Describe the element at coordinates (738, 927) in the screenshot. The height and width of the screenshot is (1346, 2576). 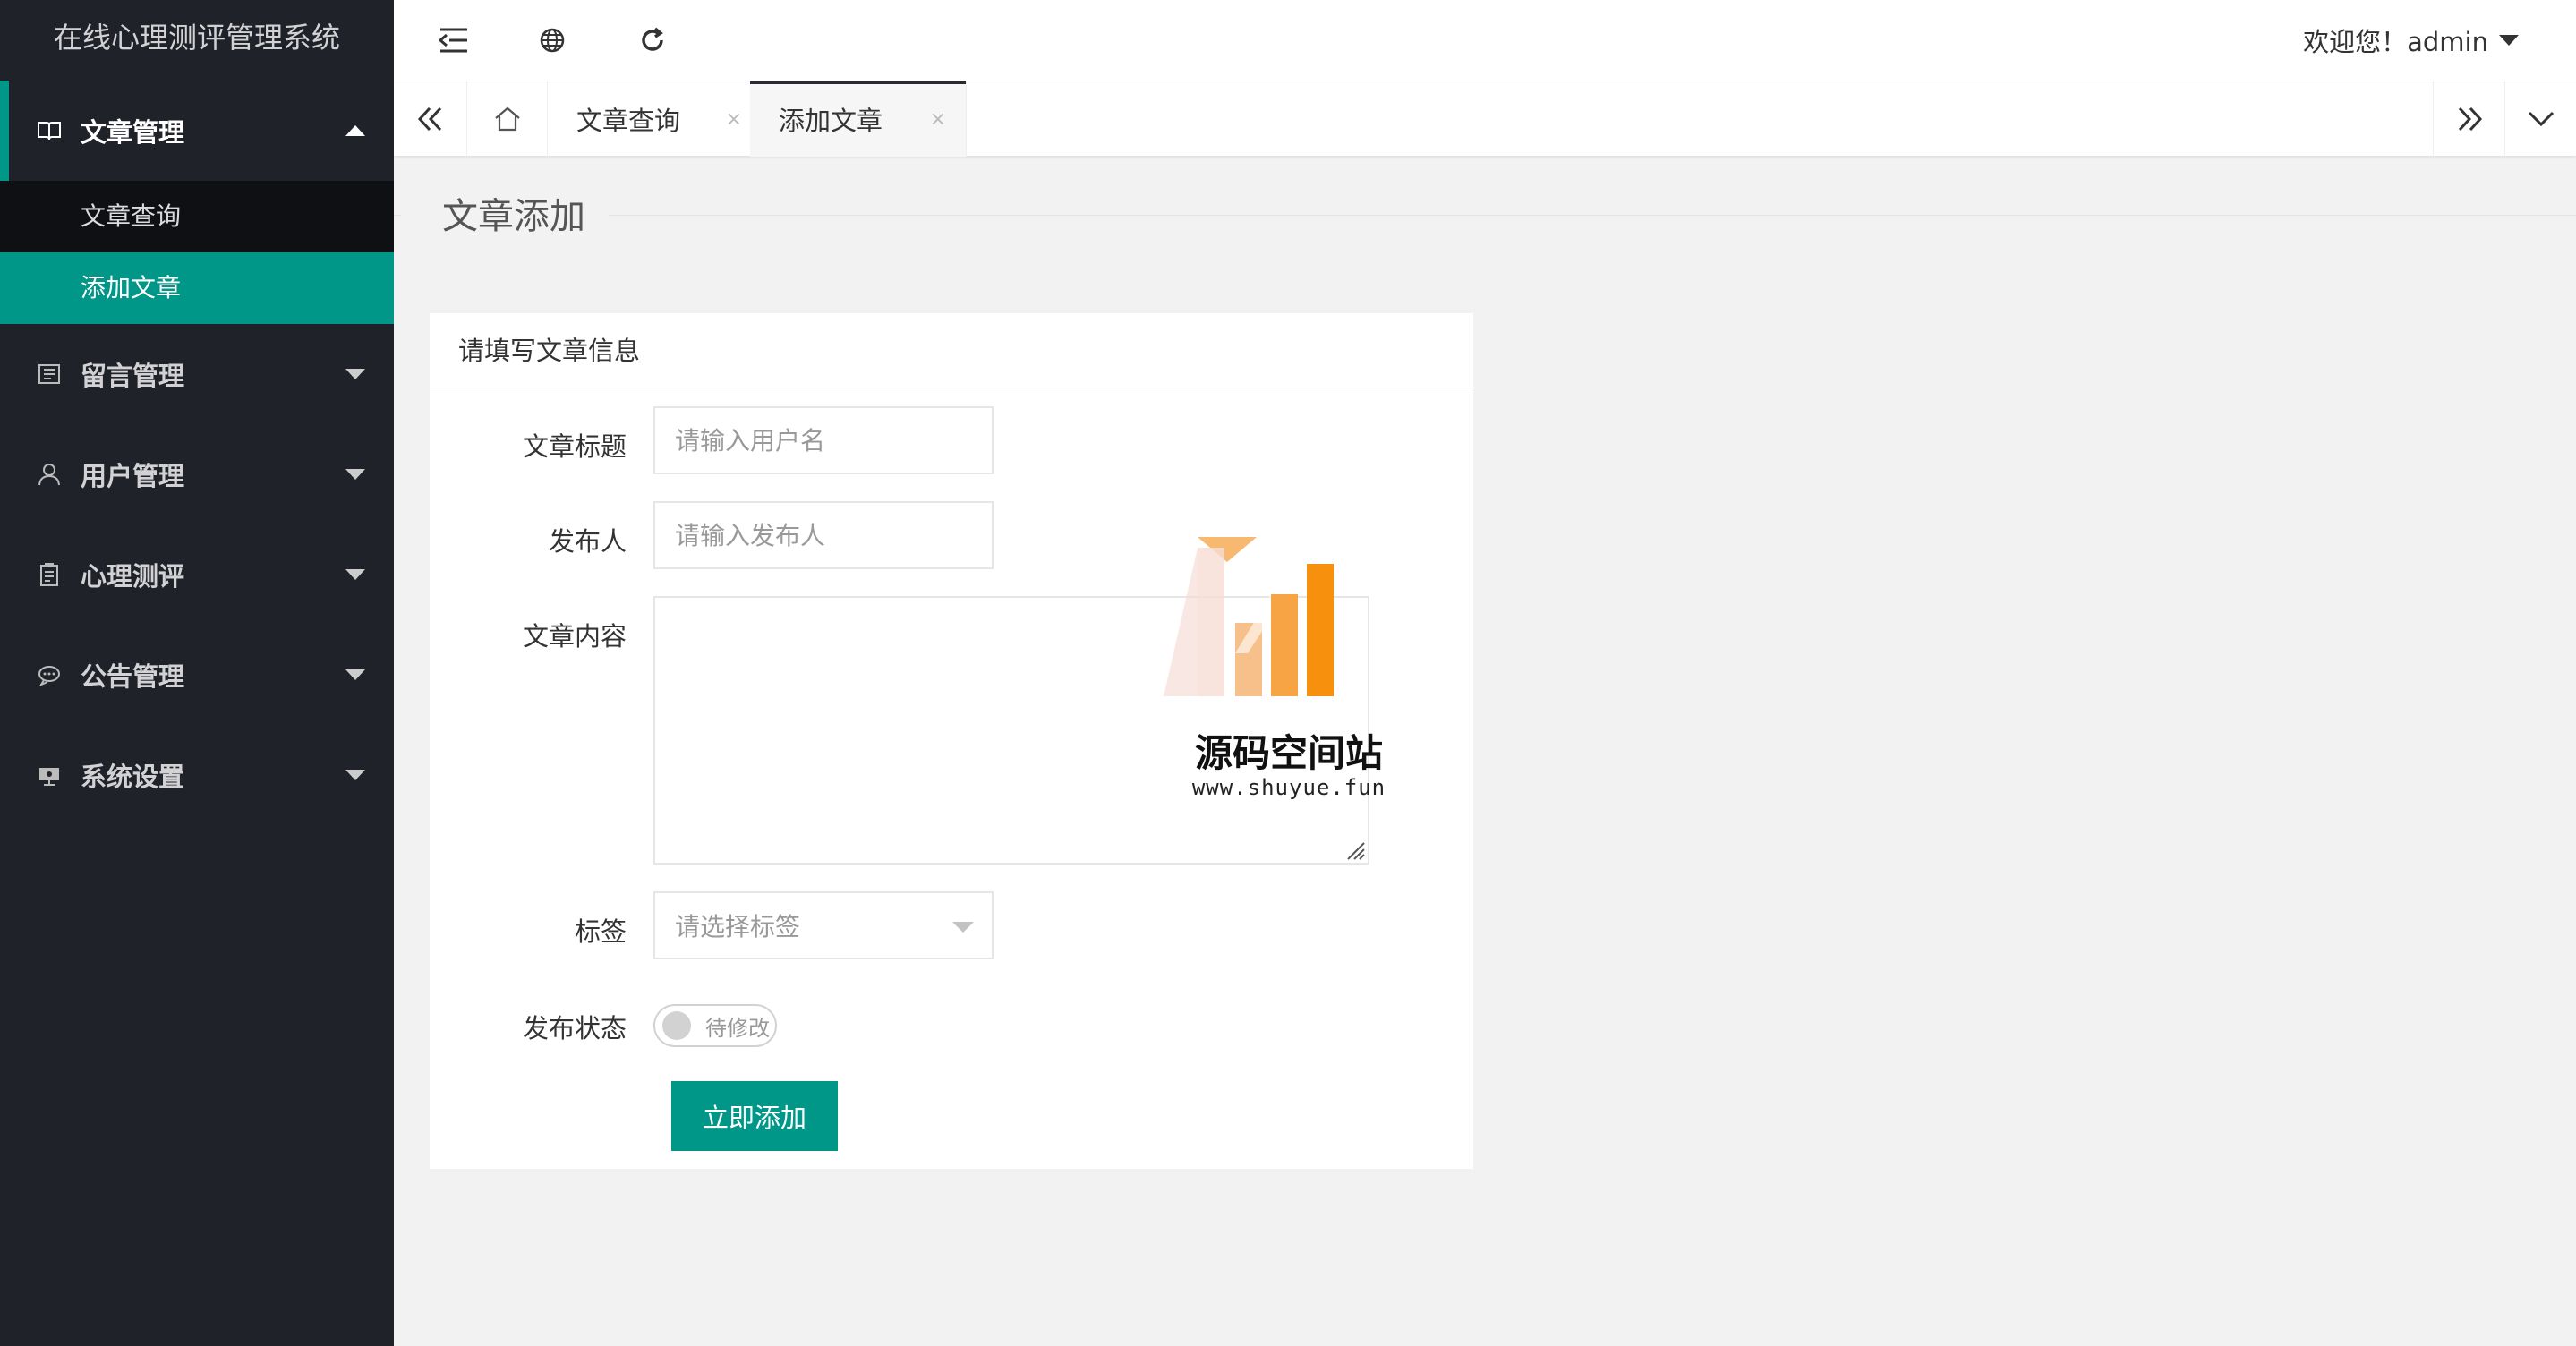
I see `tag-select-placeholder: 请选择标签` at that location.